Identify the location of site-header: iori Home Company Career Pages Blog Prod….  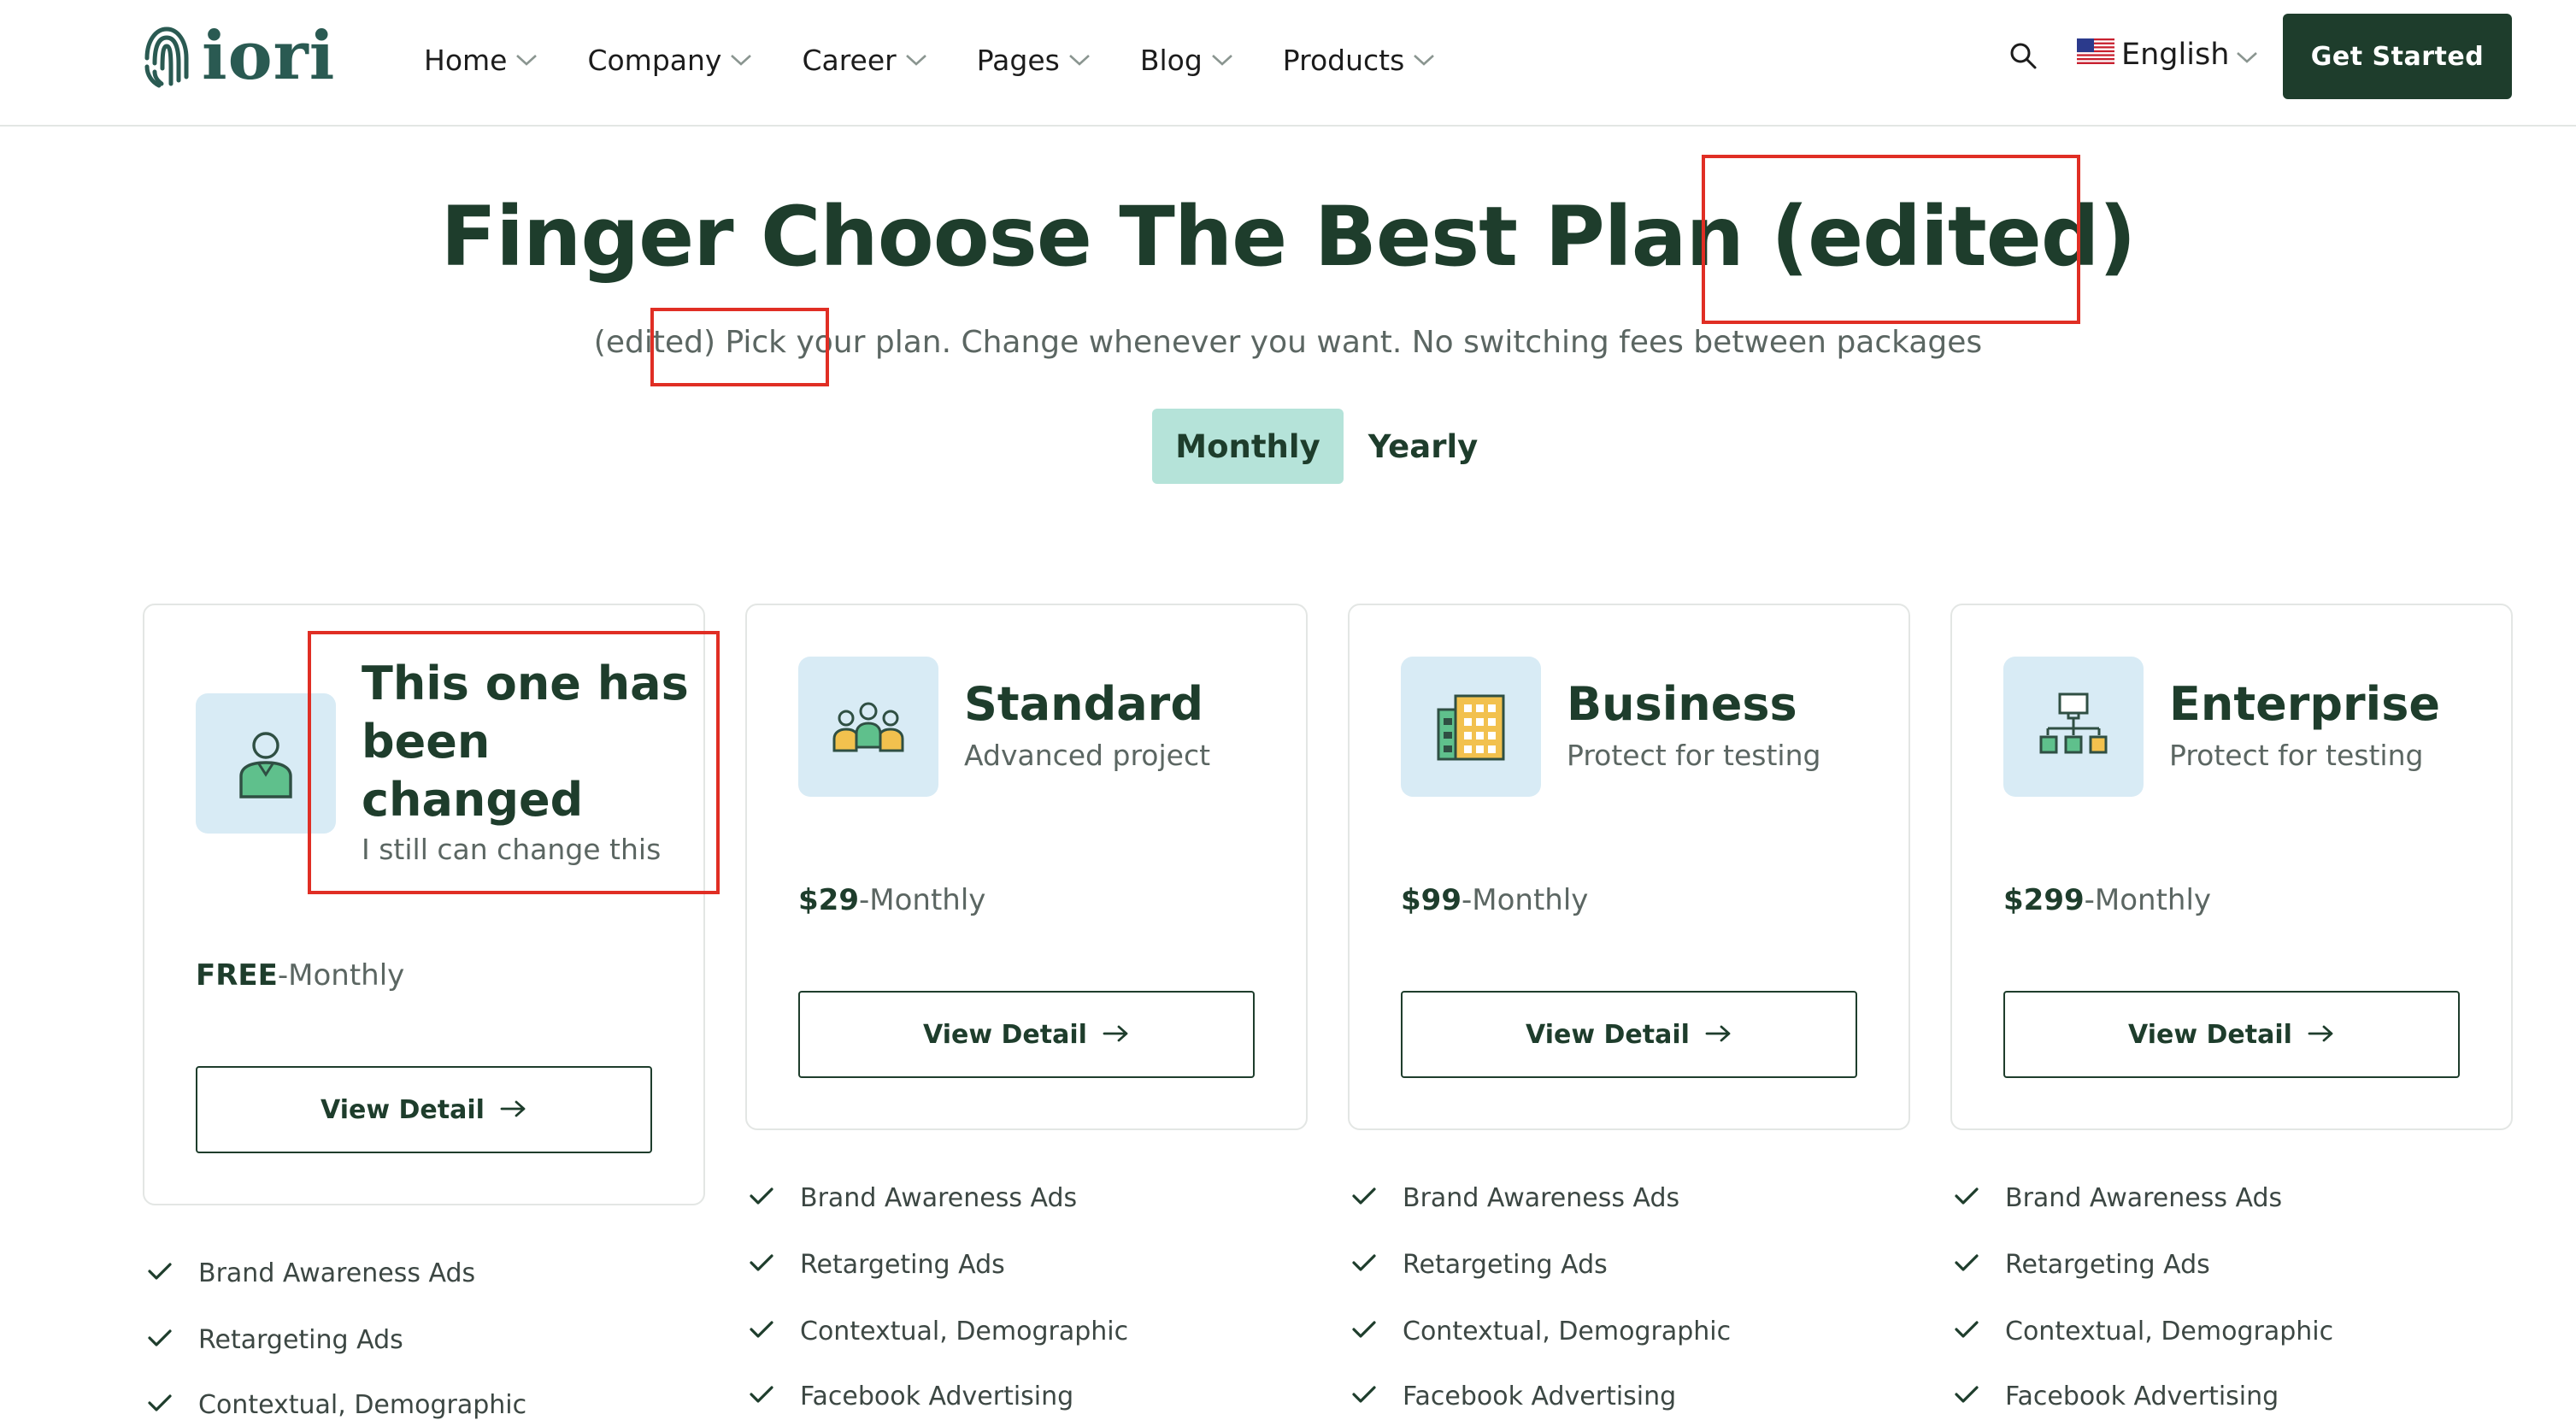
(1288, 64).